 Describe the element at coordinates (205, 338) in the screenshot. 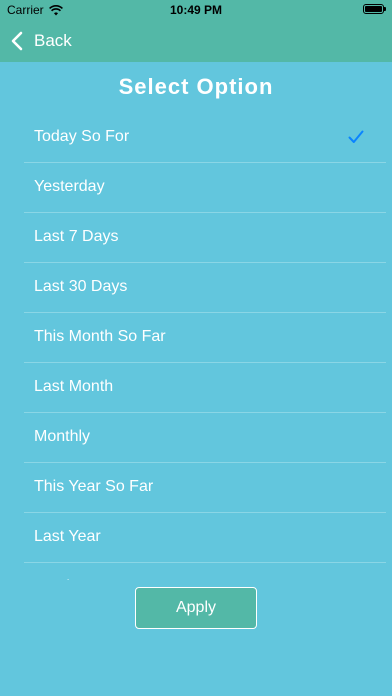

I see `option-row: This Month So Far` at that location.